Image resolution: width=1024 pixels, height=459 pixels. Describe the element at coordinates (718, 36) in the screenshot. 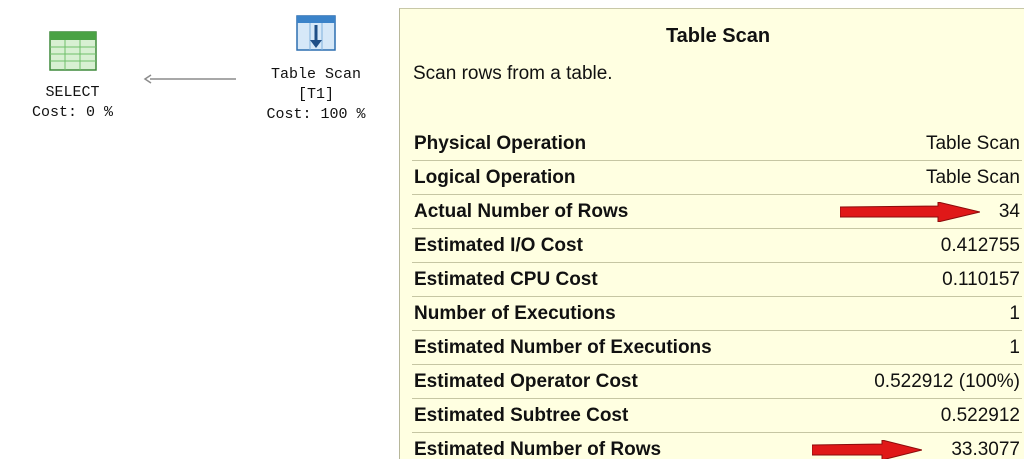

I see `tooltip-title: Table Scan` at that location.